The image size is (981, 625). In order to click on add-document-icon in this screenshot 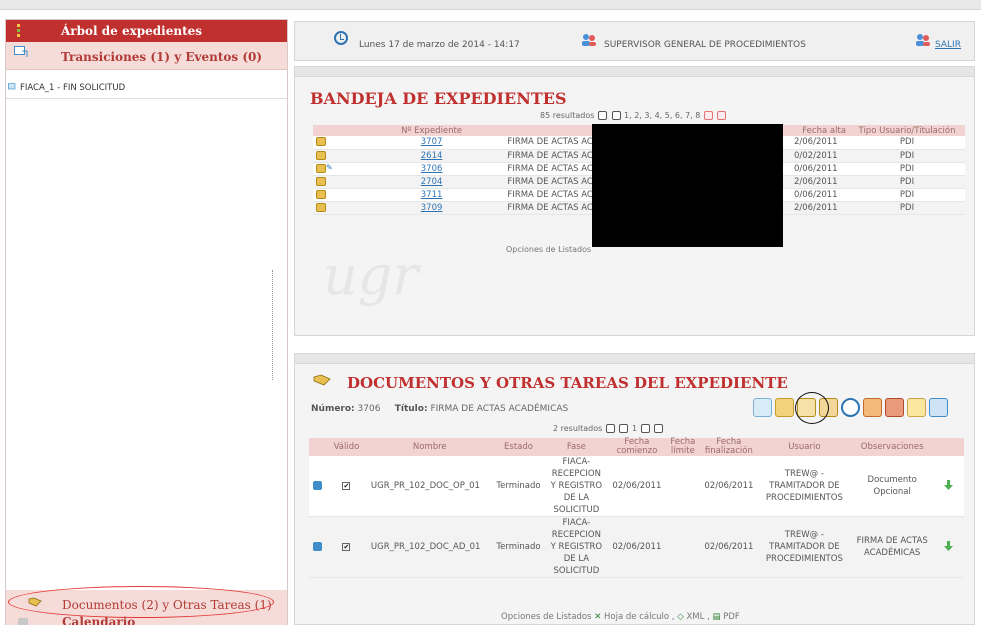, I will do `click(784, 407)`.